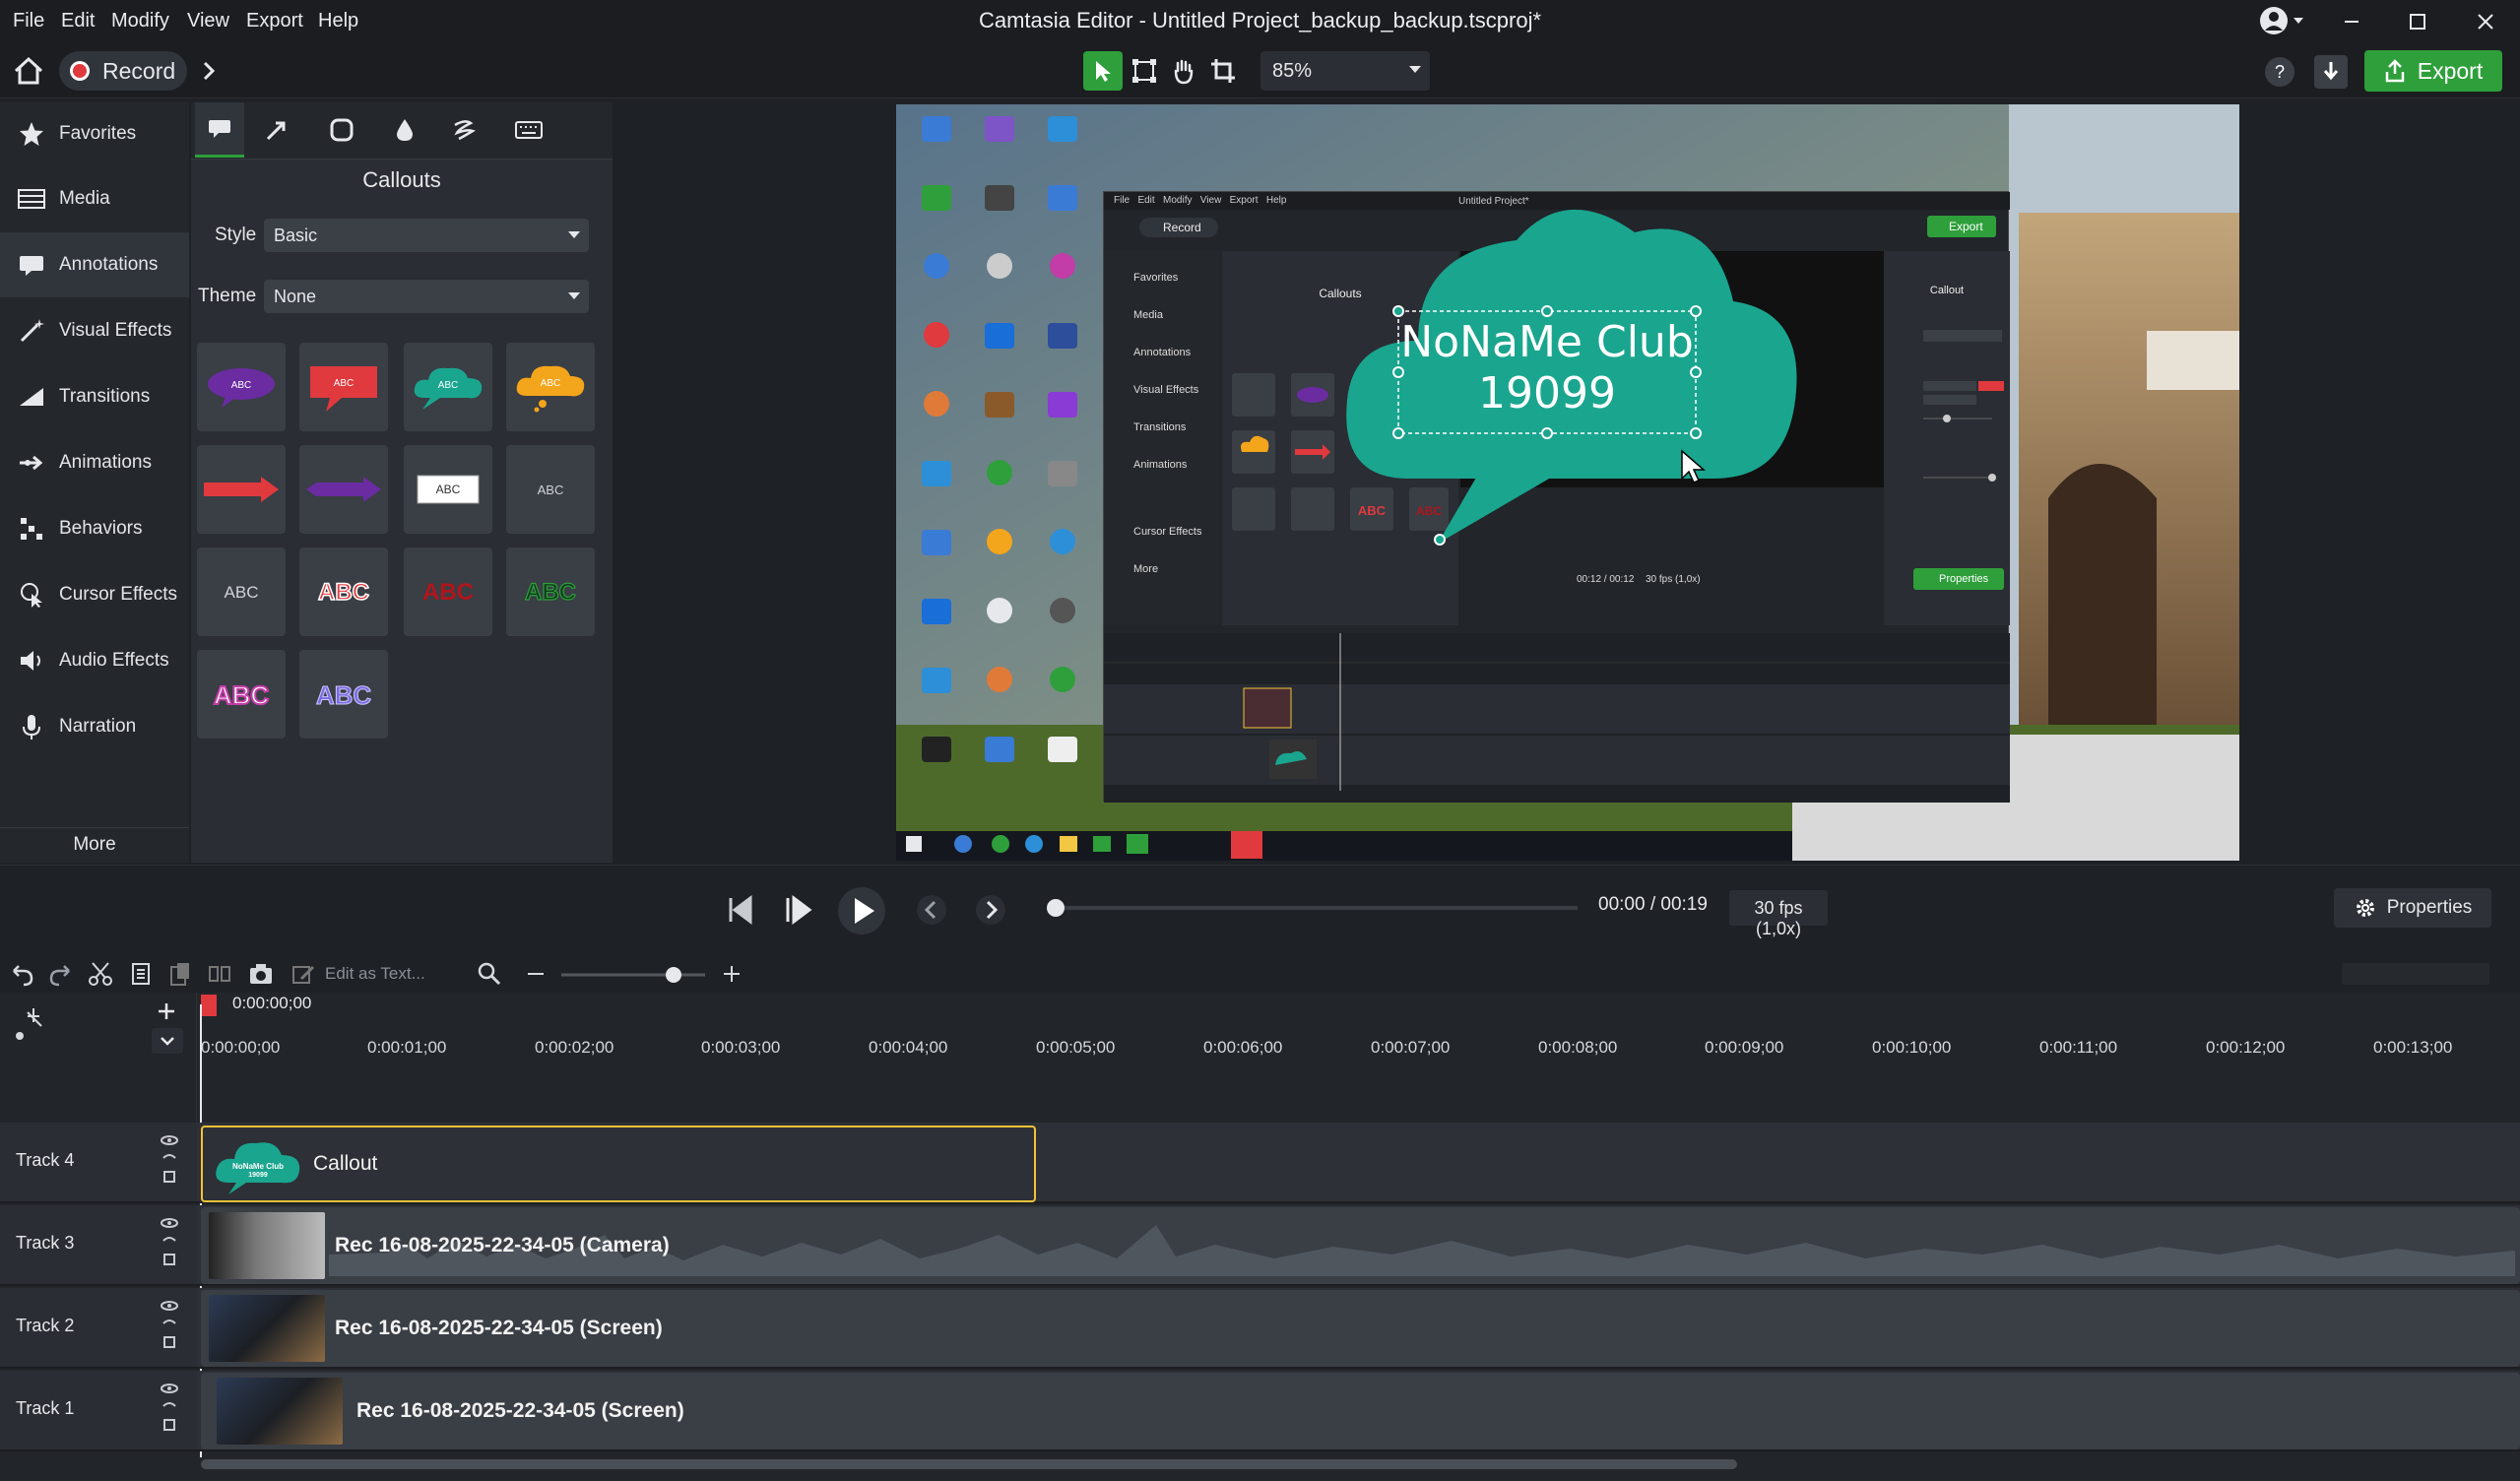 The width and height of the screenshot is (2520, 1481). What do you see at coordinates (1360, 1245) in the screenshot?
I see `camera-clip: Rec 16-08-2025-22-34-05 (Camera)` at bounding box center [1360, 1245].